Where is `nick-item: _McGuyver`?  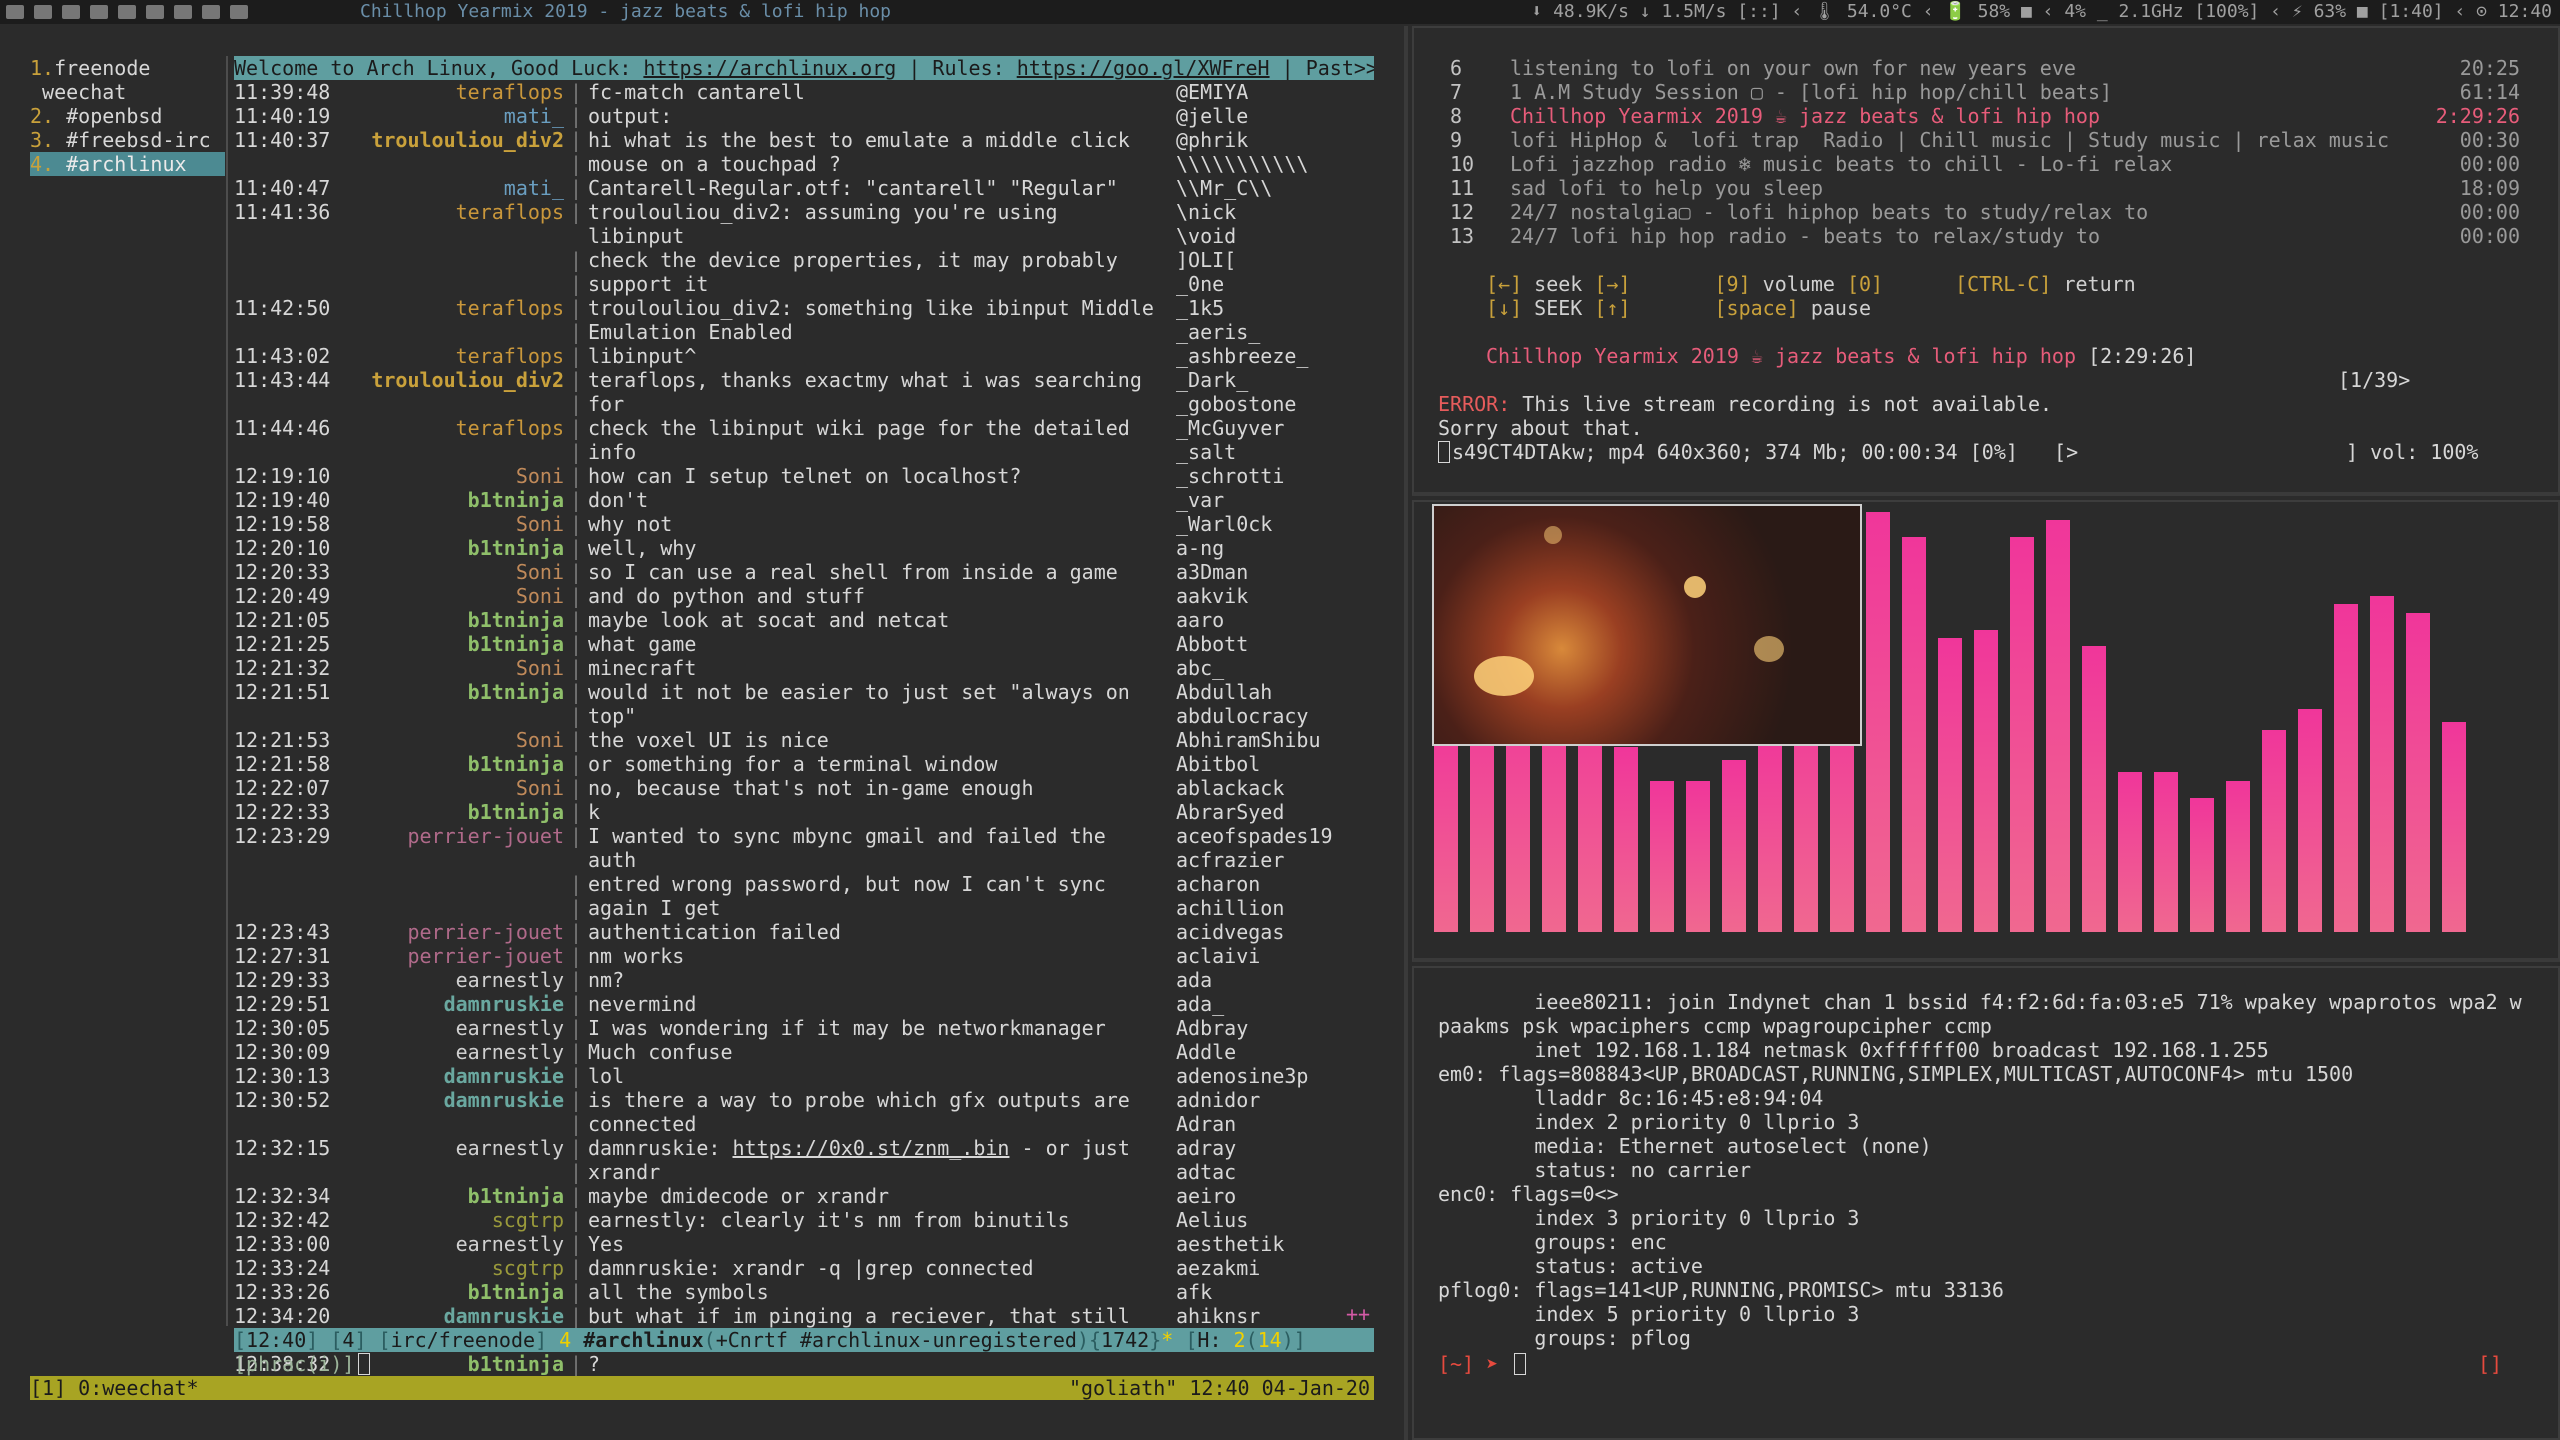
nick-item: _McGuyver is located at coordinates (1271, 428).